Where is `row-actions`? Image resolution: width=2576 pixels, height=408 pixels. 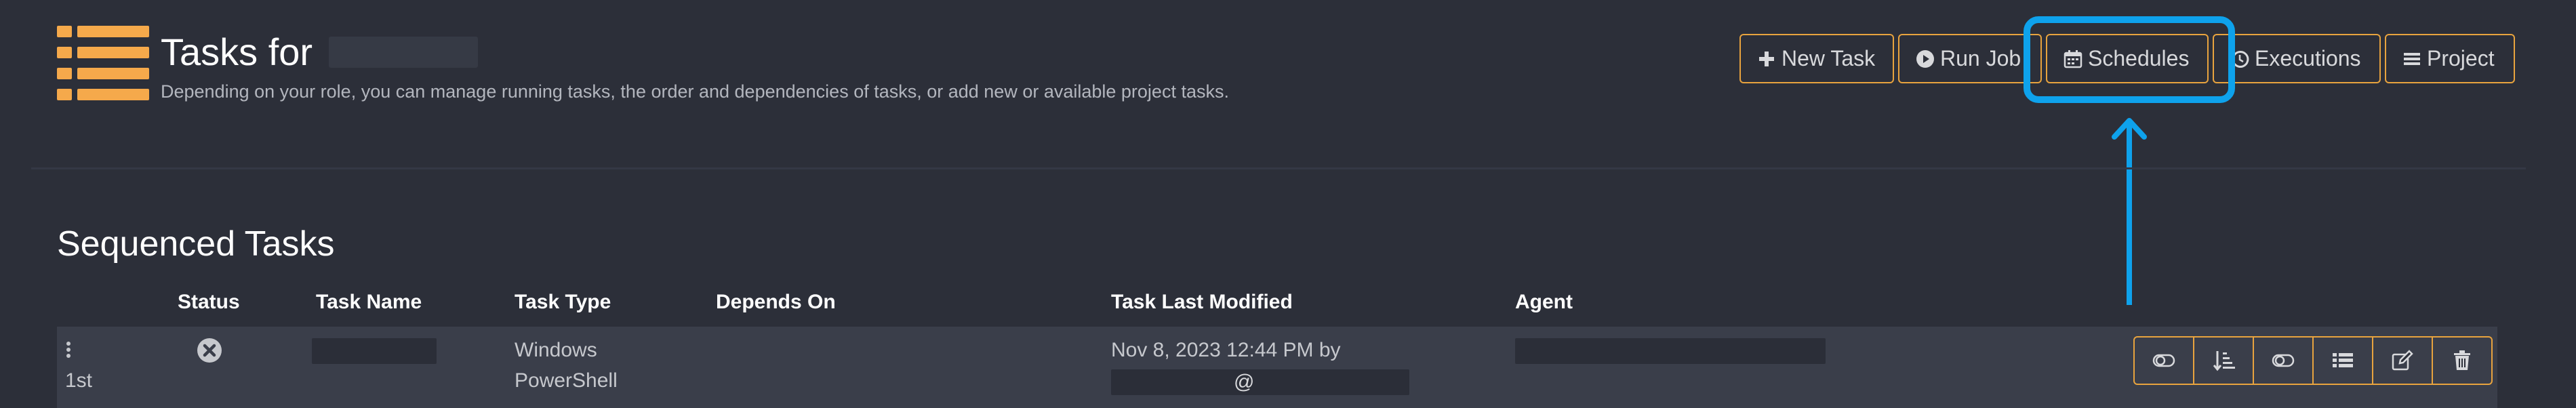 row-actions is located at coordinates (2313, 361).